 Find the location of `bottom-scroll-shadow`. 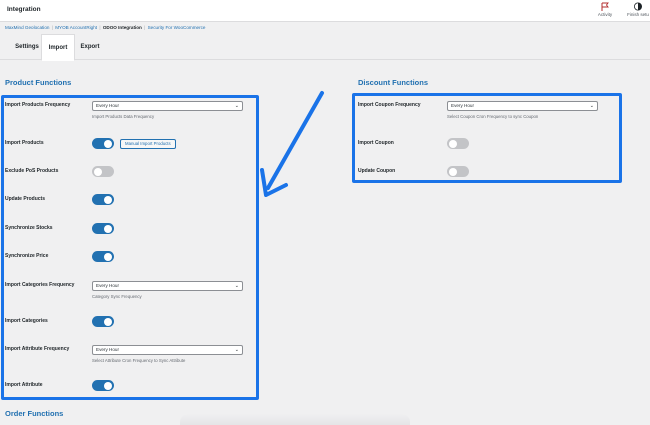

bottom-scroll-shadow is located at coordinates (295, 419).